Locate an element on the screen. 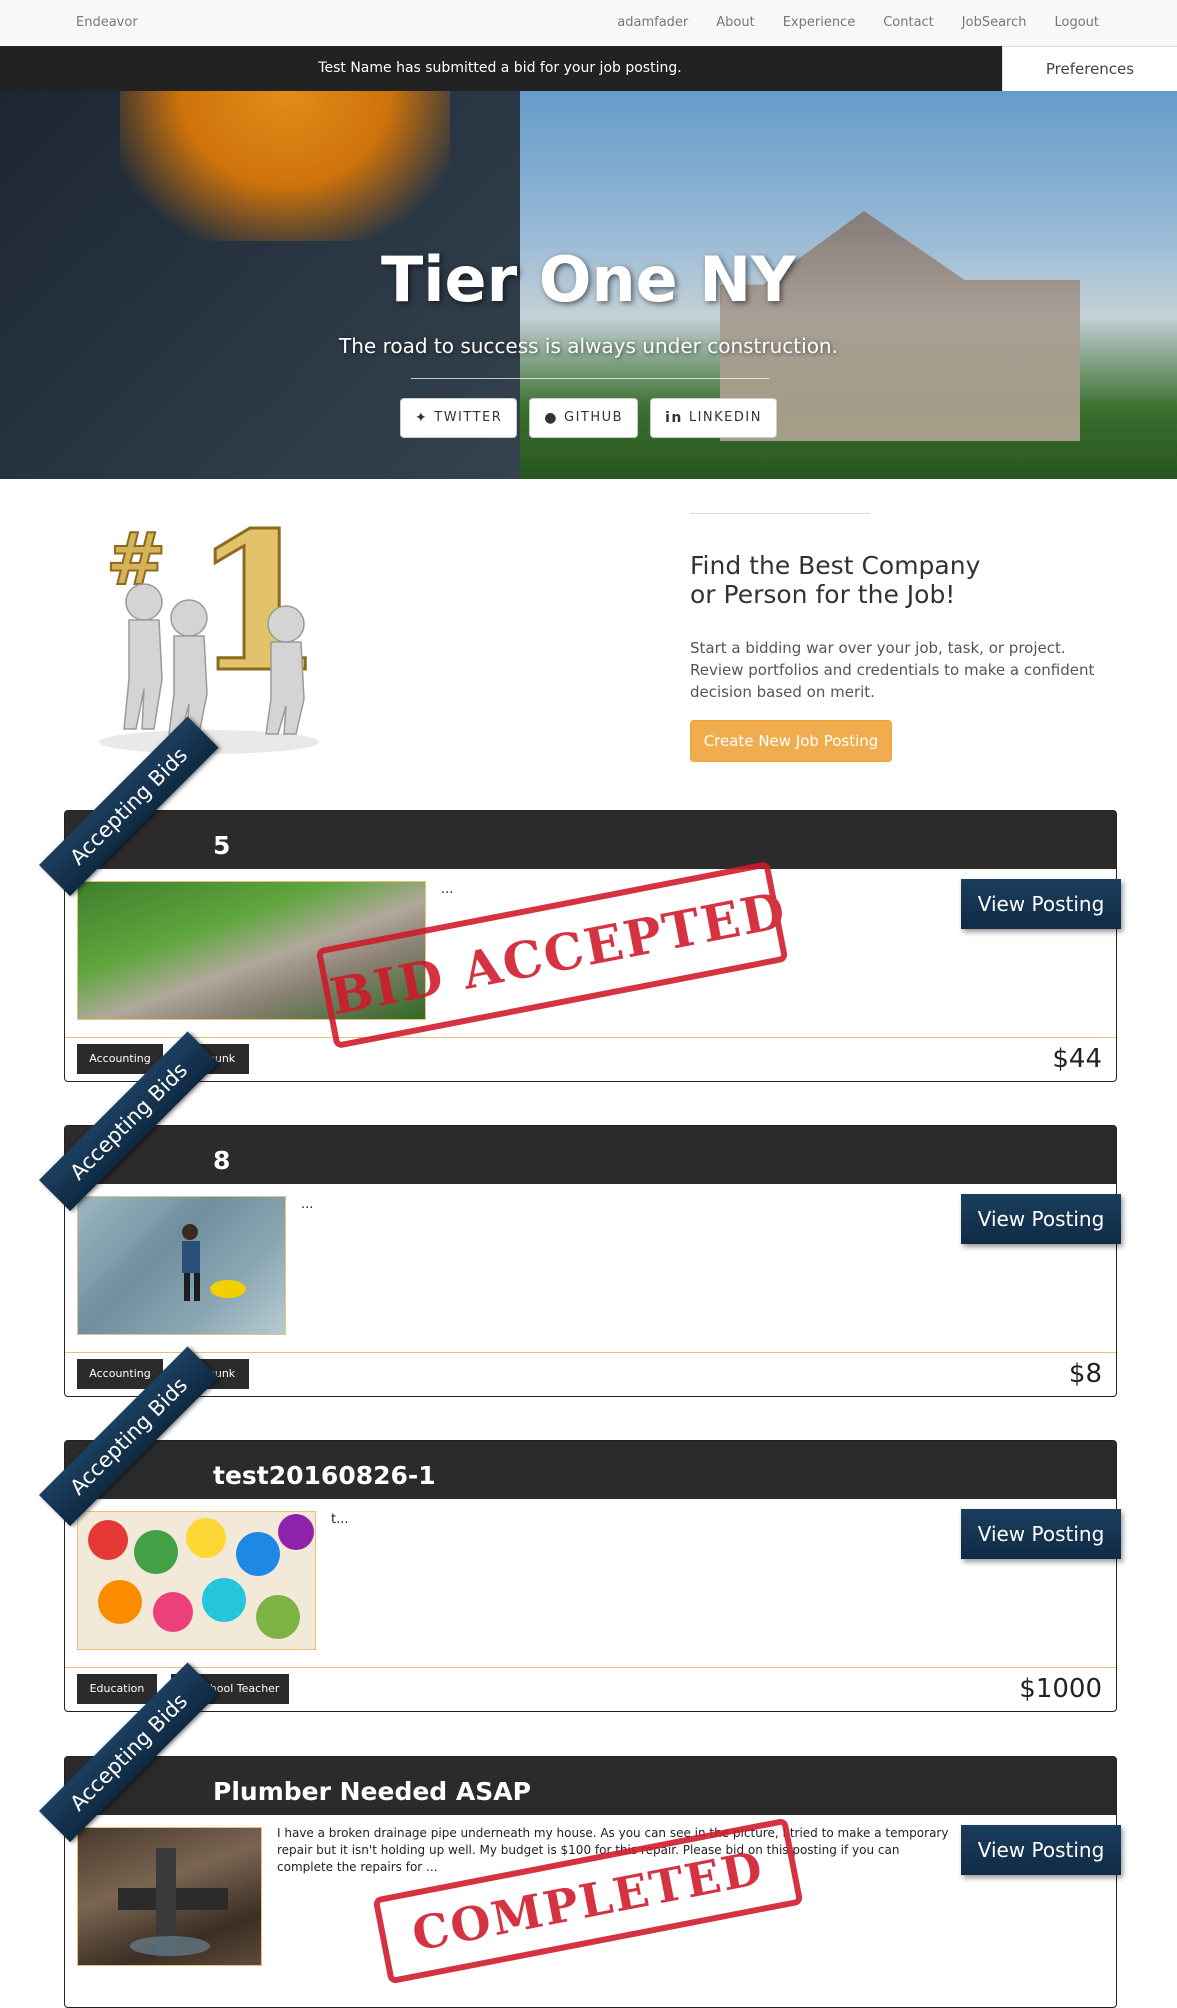 This screenshot has height=2008, width=1177. github-icon: ● is located at coordinates (551, 418).